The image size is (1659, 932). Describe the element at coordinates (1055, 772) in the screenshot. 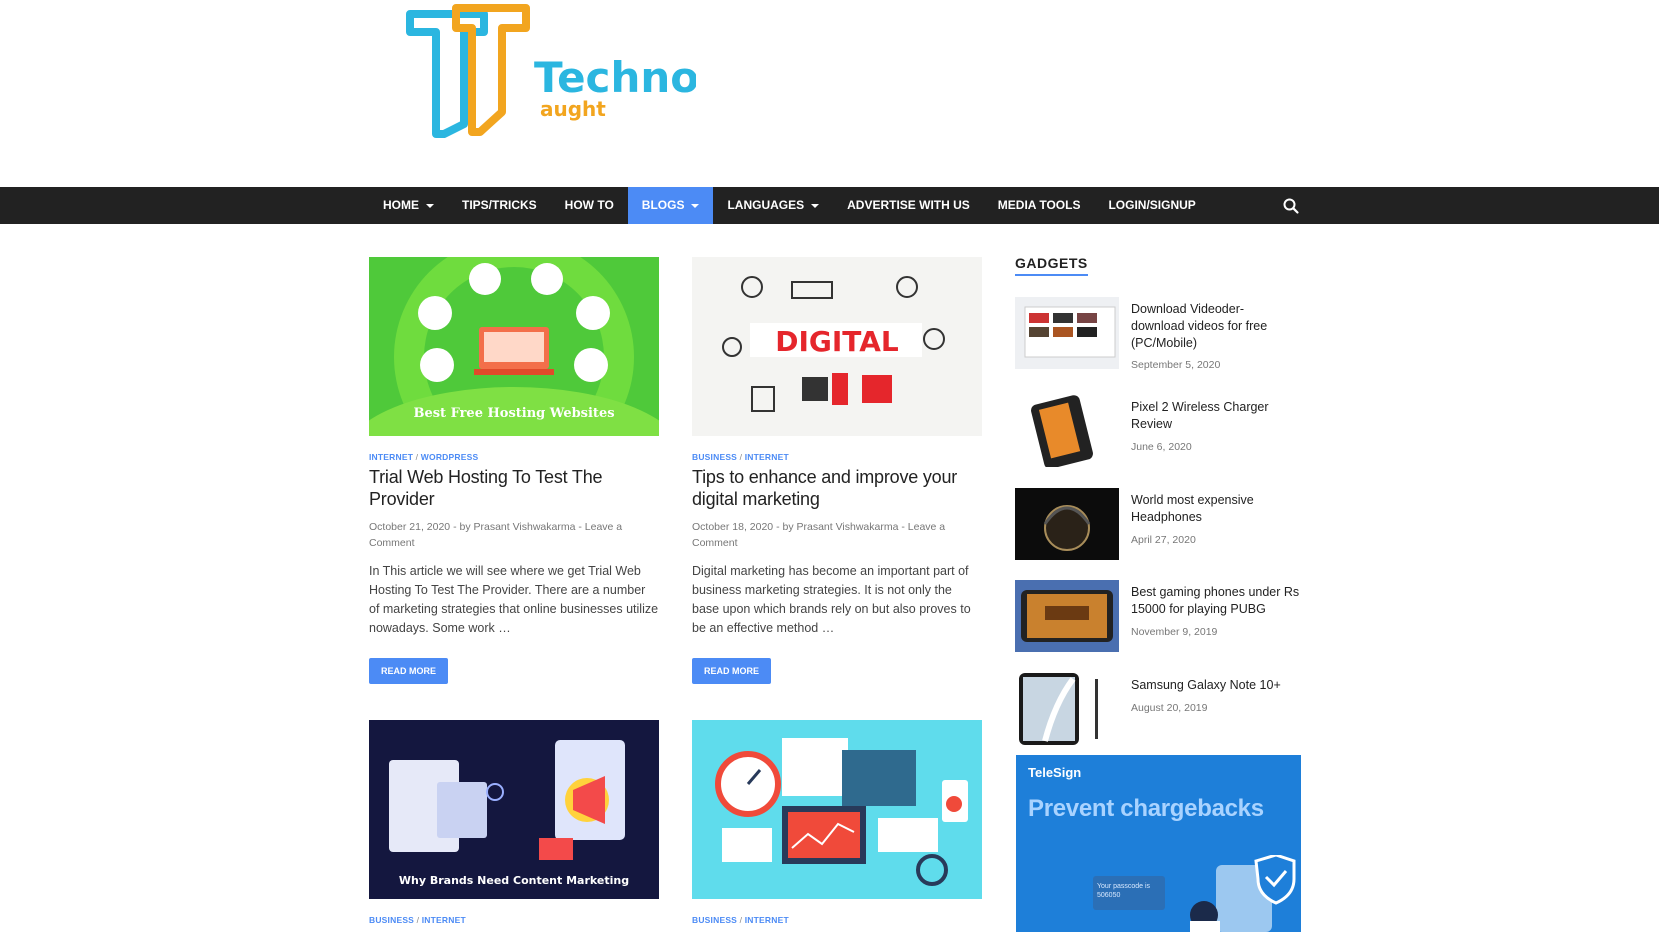

I see `ad-brand: TeleSign` at that location.